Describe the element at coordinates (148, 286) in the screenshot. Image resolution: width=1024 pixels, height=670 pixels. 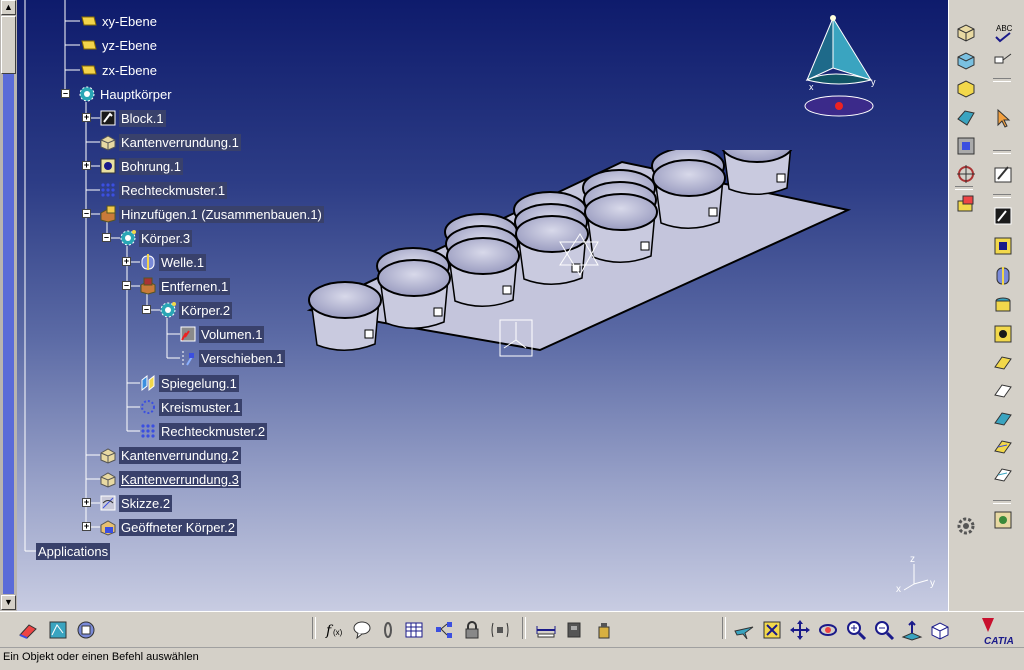
I see `remove-icon` at that location.